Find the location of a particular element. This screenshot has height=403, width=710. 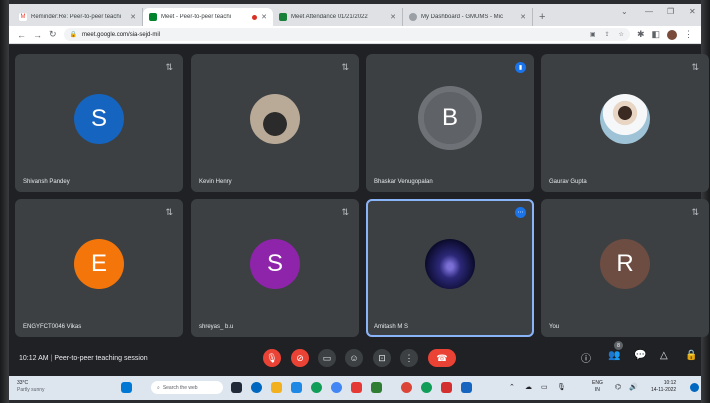

participant-tile: B Bhaskar Venugopalan ▮ is located at coordinates (450, 123).